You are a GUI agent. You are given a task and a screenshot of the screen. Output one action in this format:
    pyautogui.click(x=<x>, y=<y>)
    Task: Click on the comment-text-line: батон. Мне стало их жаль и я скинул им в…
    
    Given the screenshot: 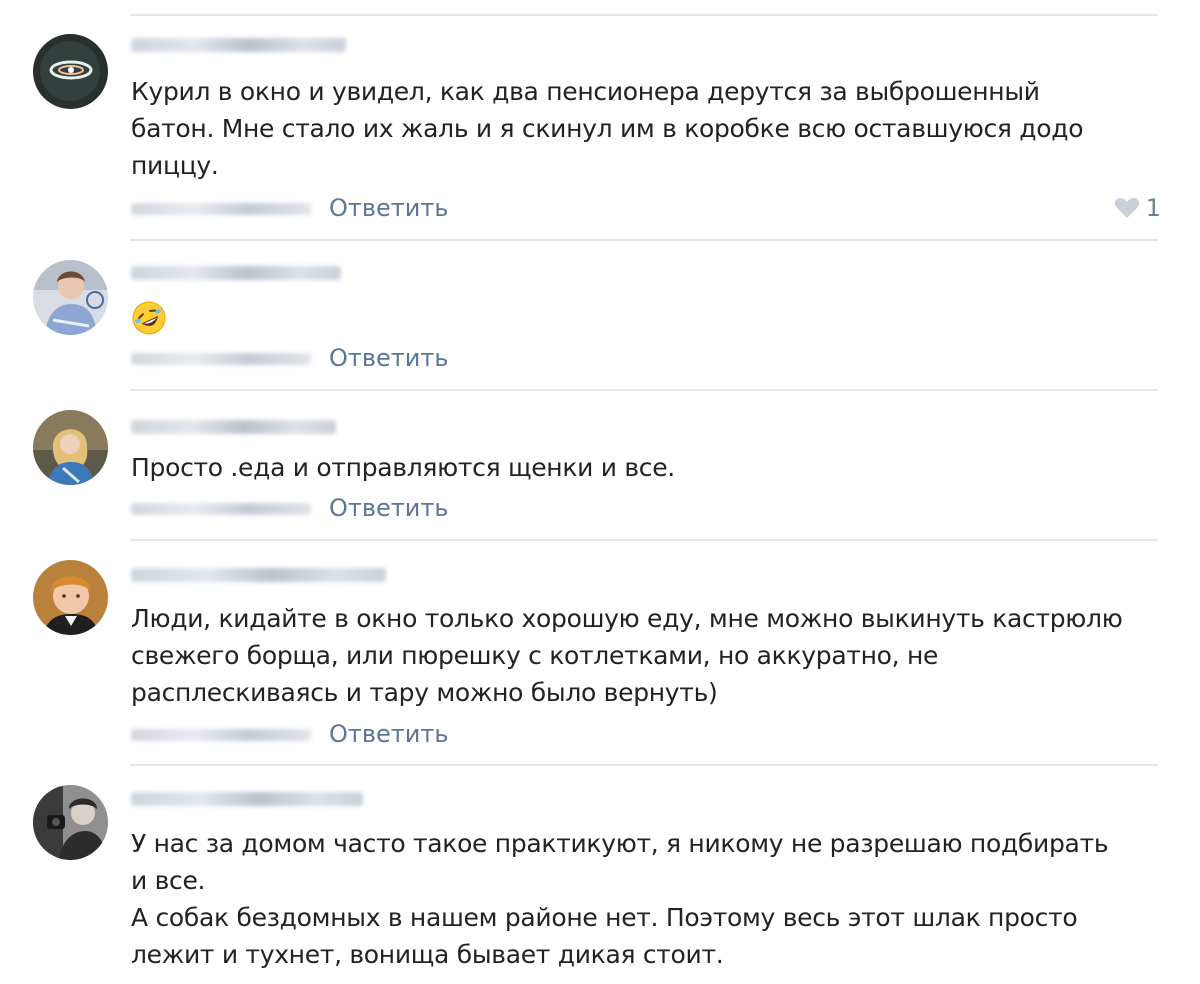 What is the action you would take?
    pyautogui.click(x=607, y=128)
    